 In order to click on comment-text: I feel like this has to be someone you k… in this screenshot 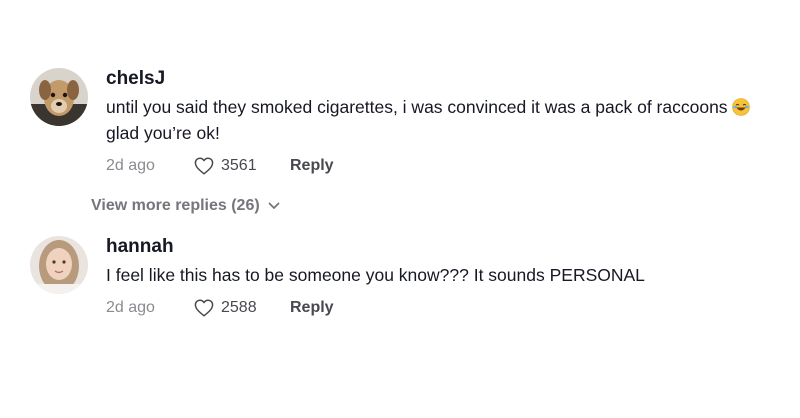, I will do `click(375, 275)`.